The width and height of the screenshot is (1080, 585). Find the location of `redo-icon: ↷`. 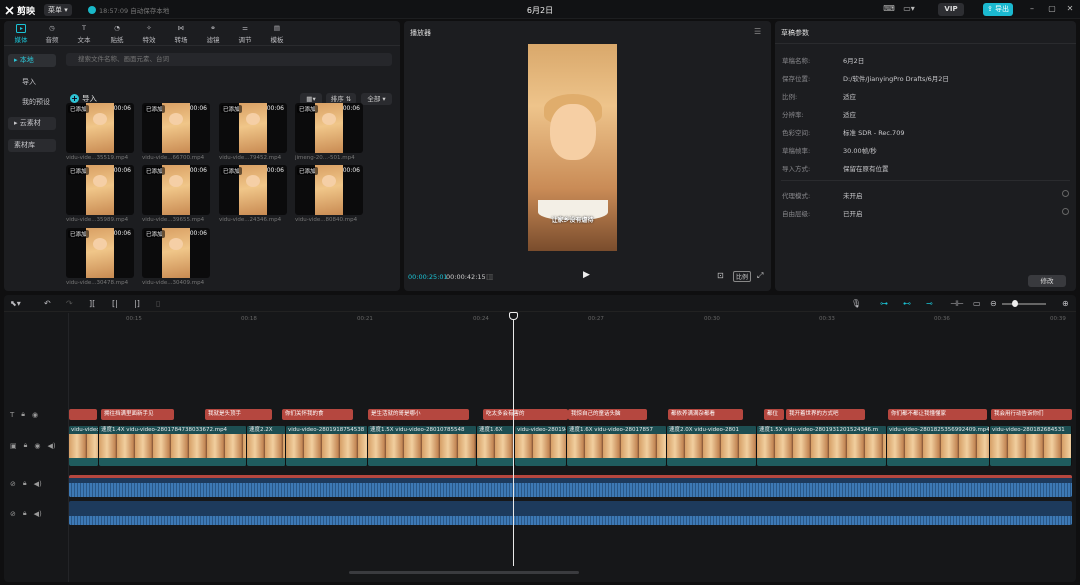

redo-icon: ↷ is located at coordinates (69, 303).